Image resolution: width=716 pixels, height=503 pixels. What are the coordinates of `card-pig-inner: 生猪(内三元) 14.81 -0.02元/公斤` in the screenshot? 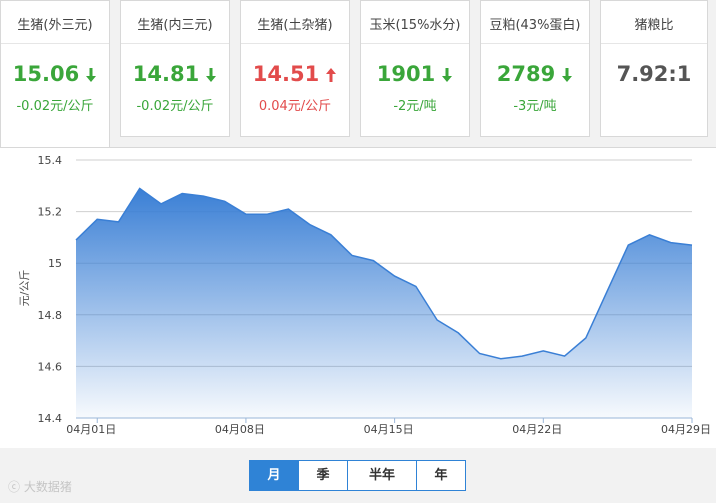 It's located at (175, 68).